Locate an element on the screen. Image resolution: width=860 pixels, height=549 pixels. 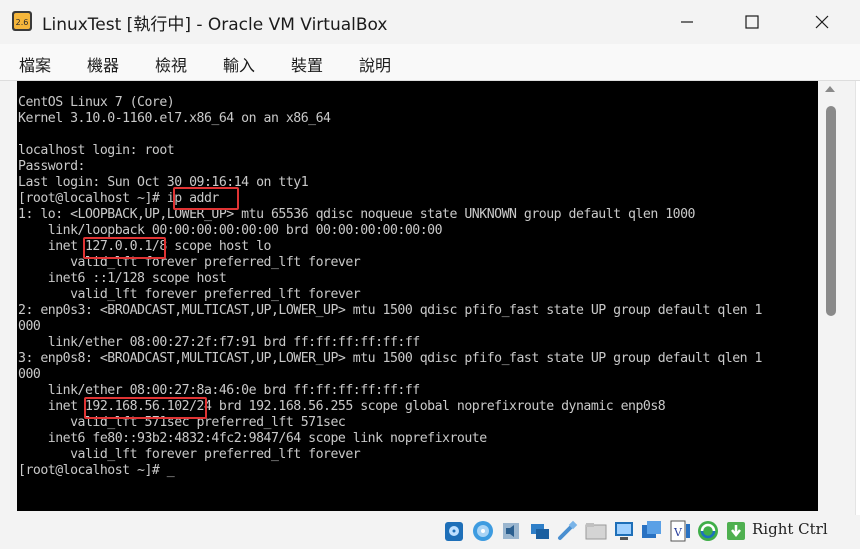
maximize-icon is located at coordinates (752, 22).